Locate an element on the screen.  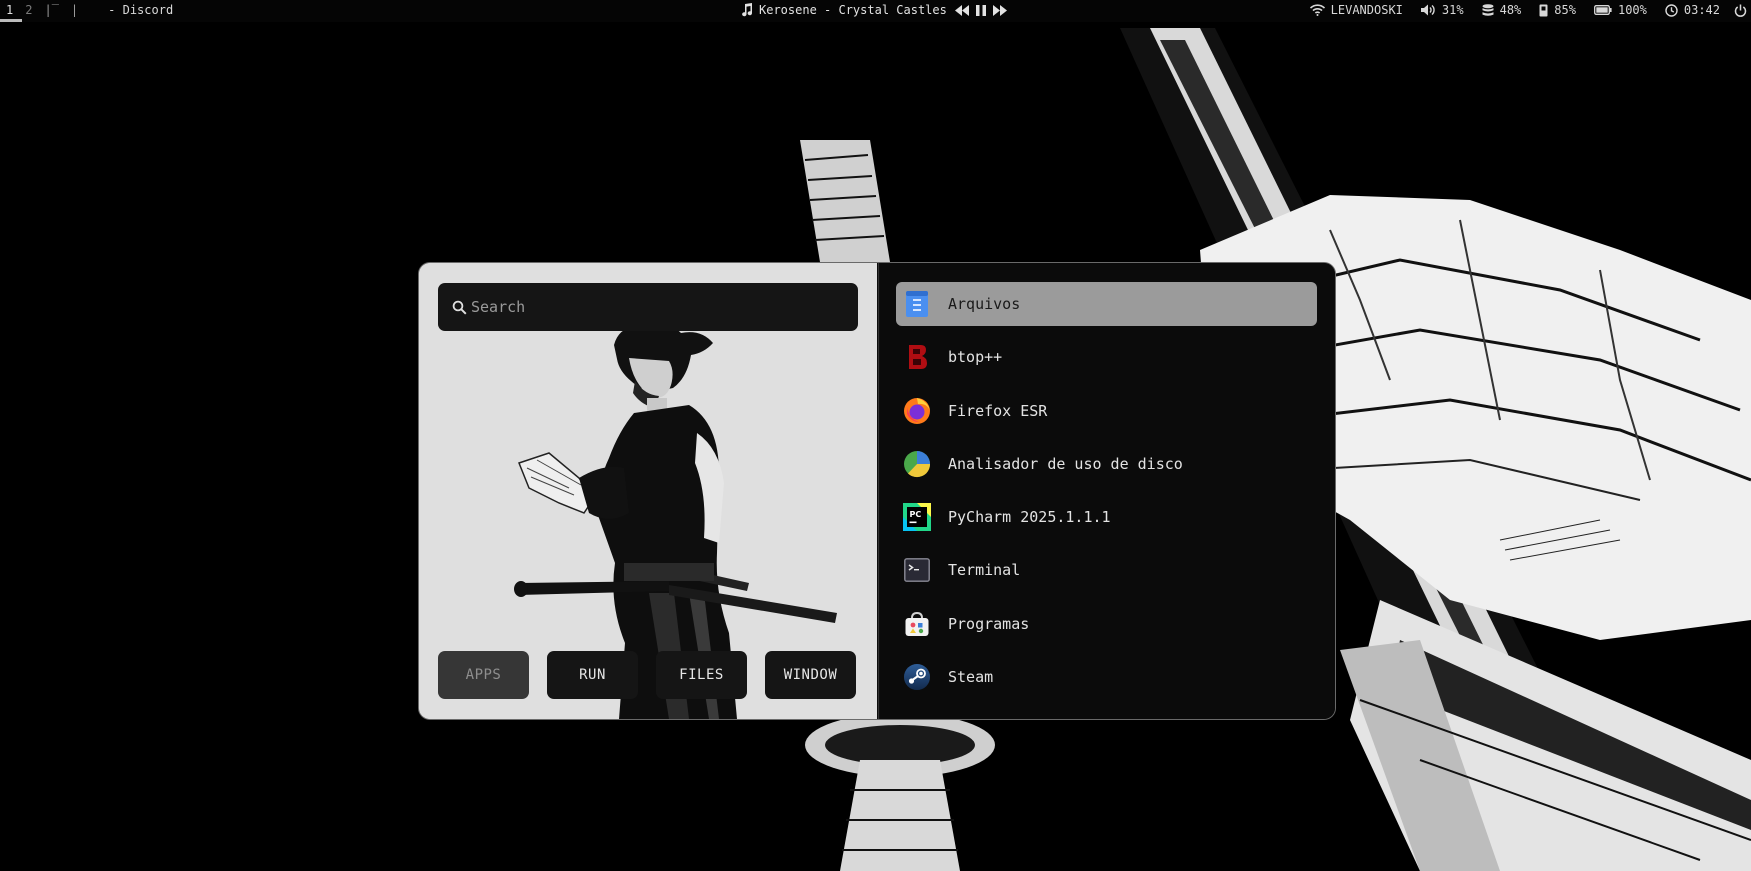
next-track-icon is located at coordinates (999, 10).